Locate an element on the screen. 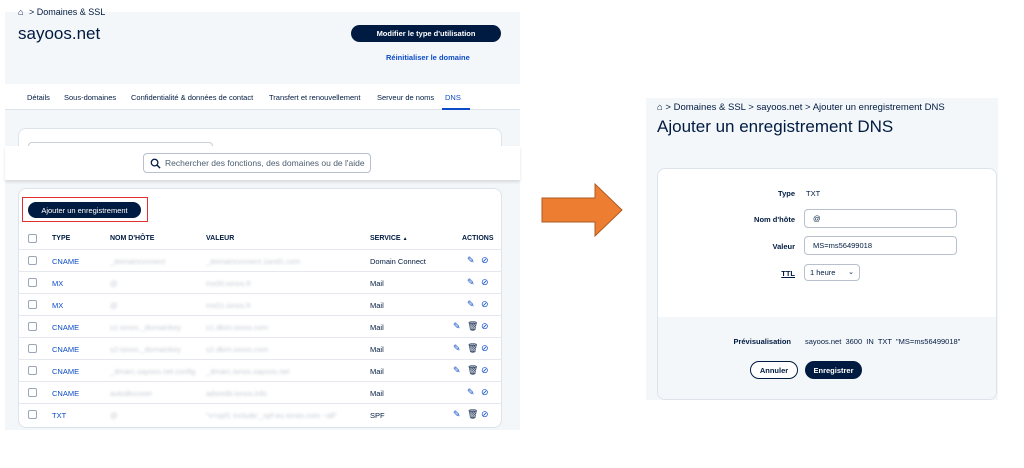 This screenshot has width=1024, height=468. type-value: TXT is located at coordinates (813, 193).